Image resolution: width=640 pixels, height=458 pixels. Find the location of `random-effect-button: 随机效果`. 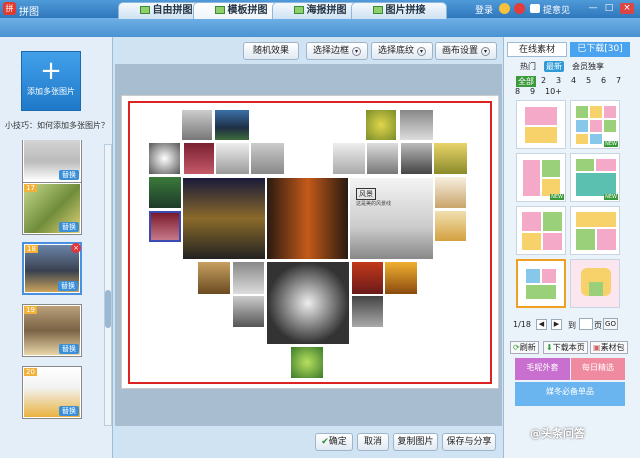

random-effect-button: 随机效果 is located at coordinates (271, 51).